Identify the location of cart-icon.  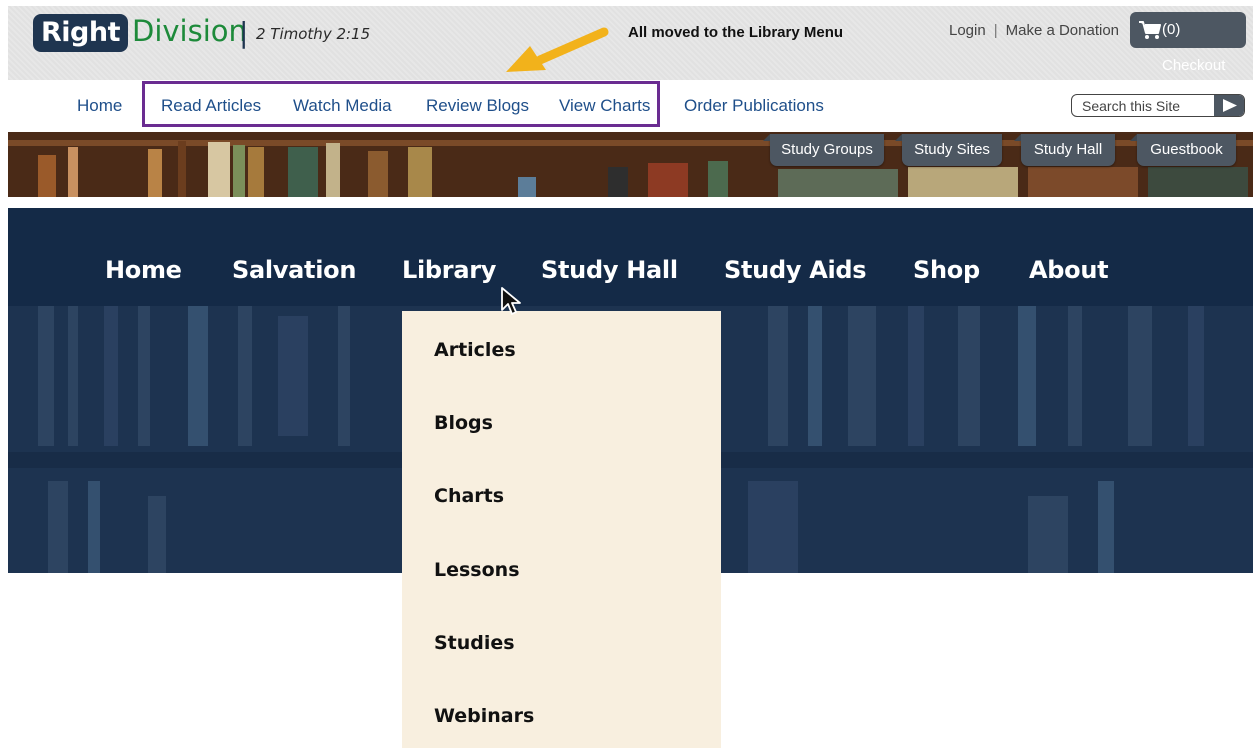
(1150, 30).